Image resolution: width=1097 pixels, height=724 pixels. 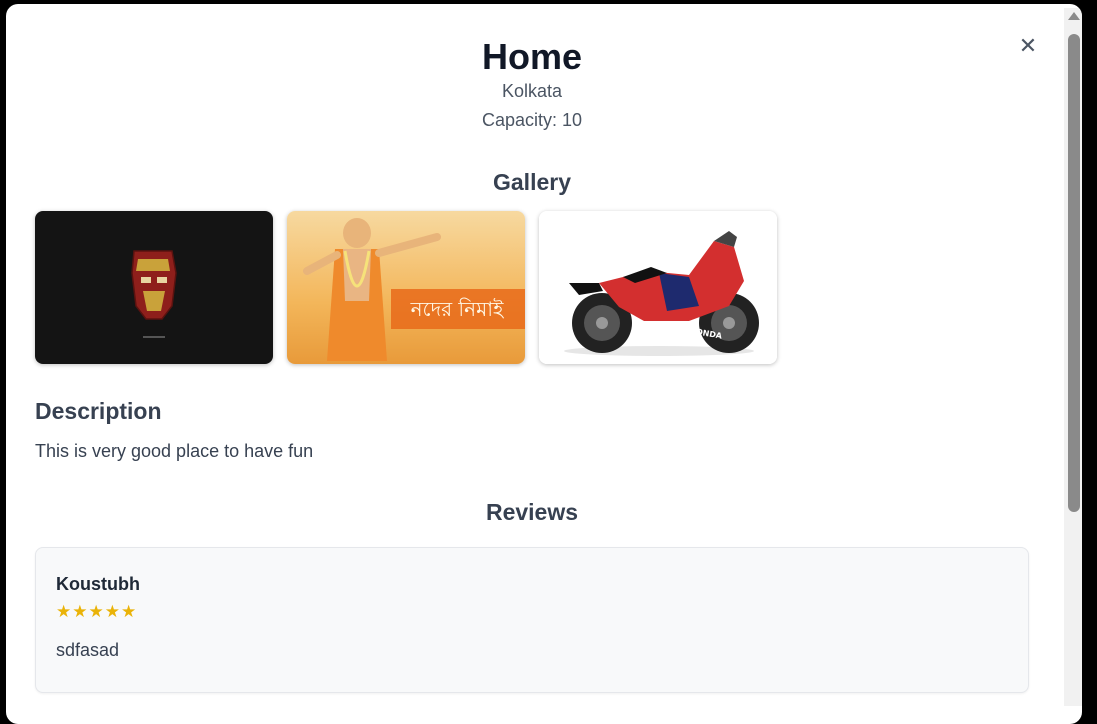 I want to click on review-author: Koustubh, so click(x=98, y=584).